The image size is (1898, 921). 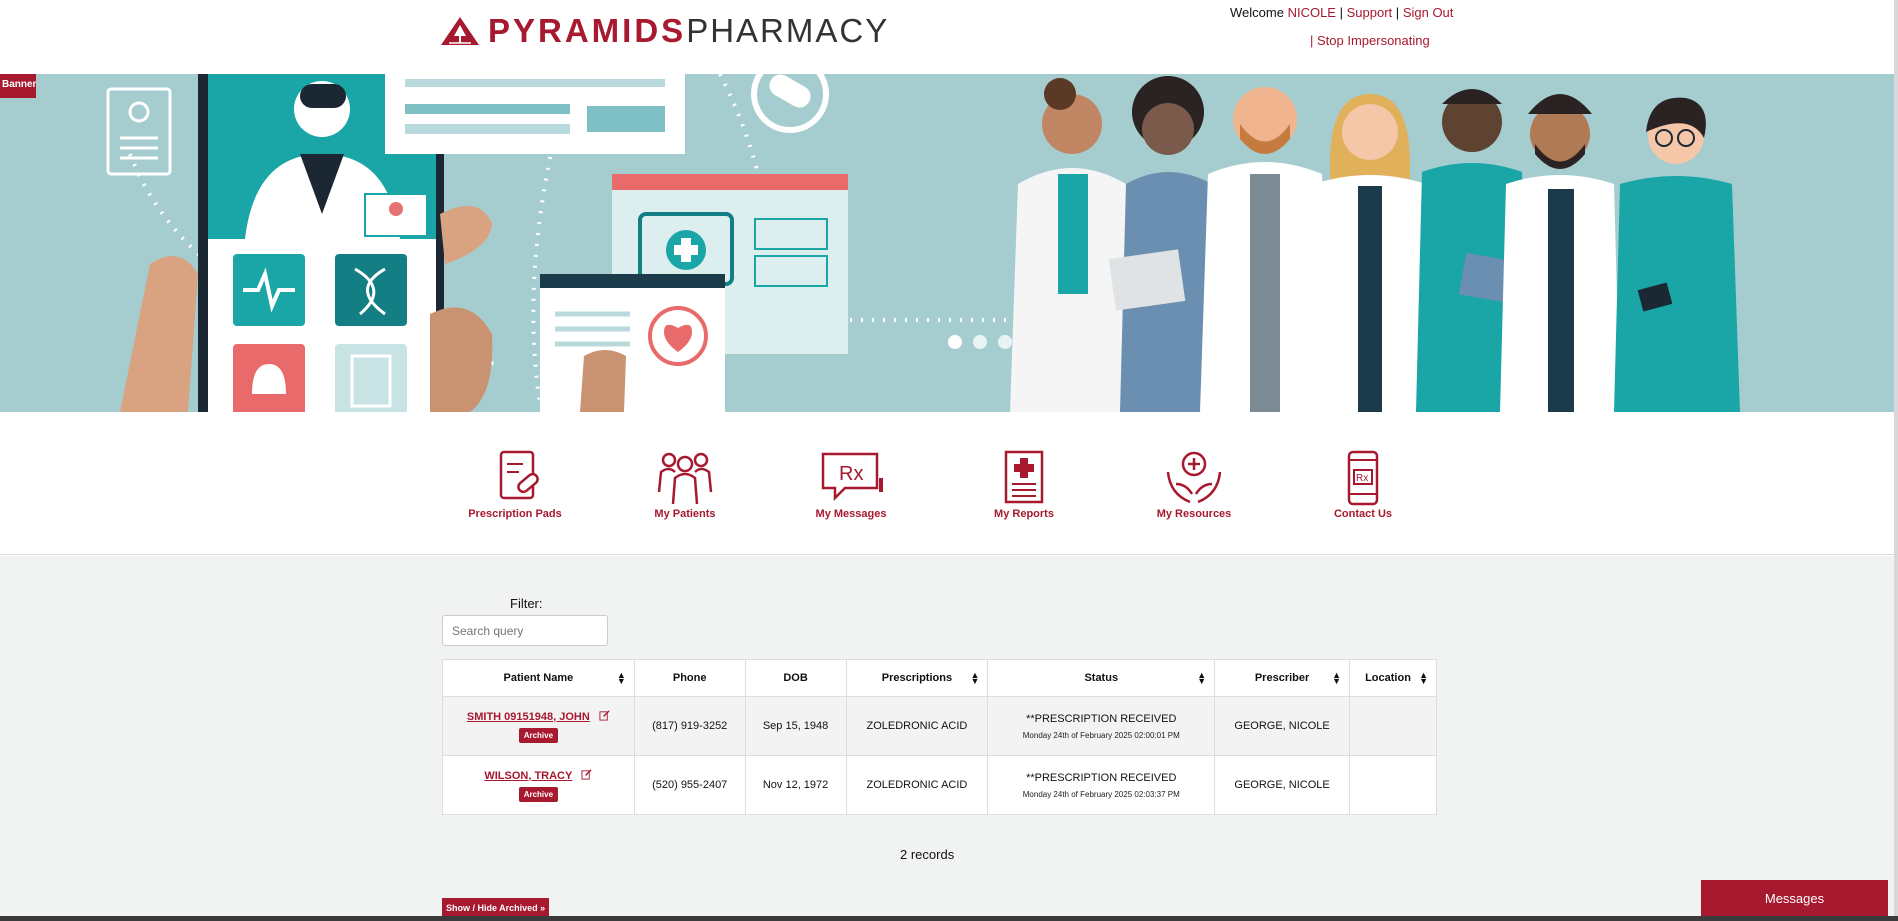 I want to click on banner-toggle-tab: Banner », so click(x=18, y=86).